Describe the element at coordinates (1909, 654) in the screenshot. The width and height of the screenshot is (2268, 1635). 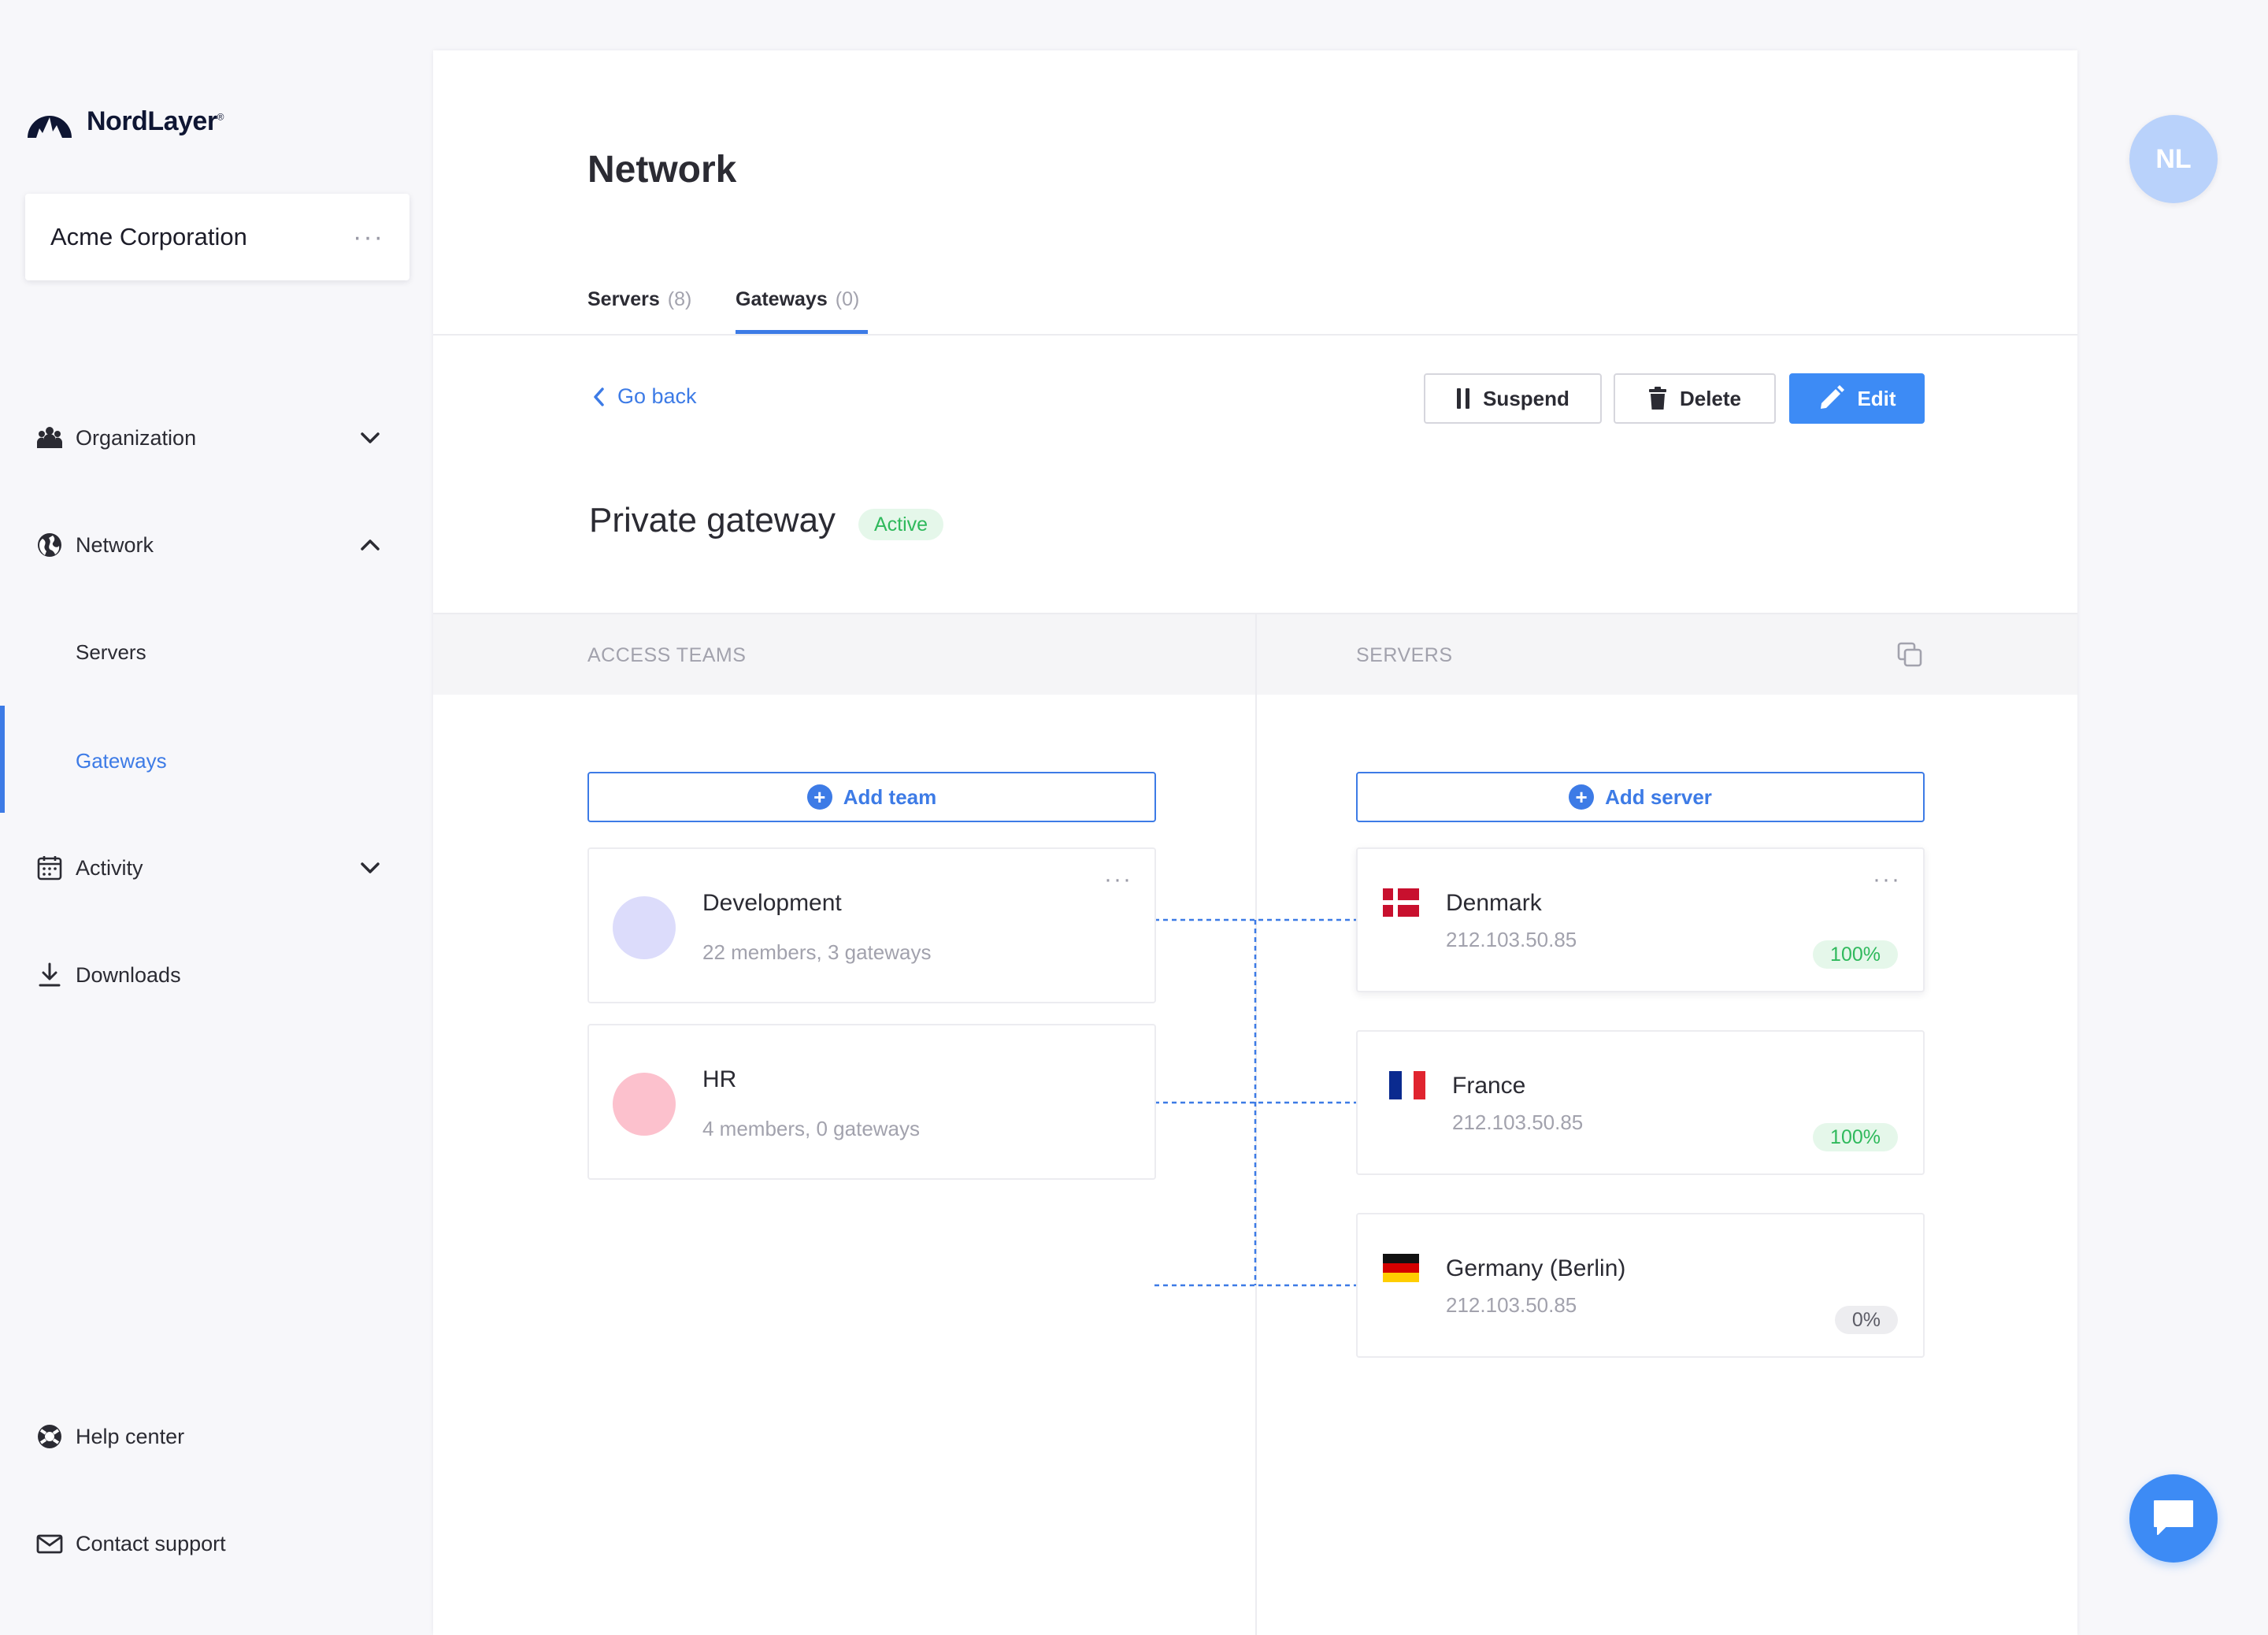
I see `copy-icon` at that location.